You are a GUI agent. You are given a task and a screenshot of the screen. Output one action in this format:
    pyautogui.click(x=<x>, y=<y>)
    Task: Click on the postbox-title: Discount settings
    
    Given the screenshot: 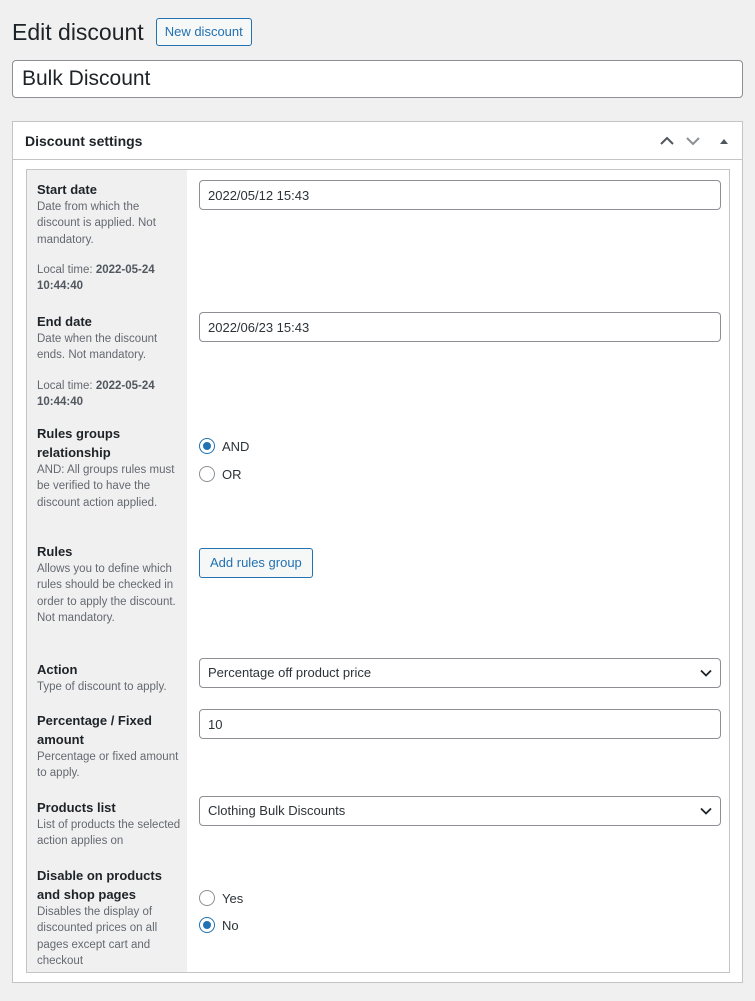 What is the action you would take?
    pyautogui.click(x=84, y=140)
    